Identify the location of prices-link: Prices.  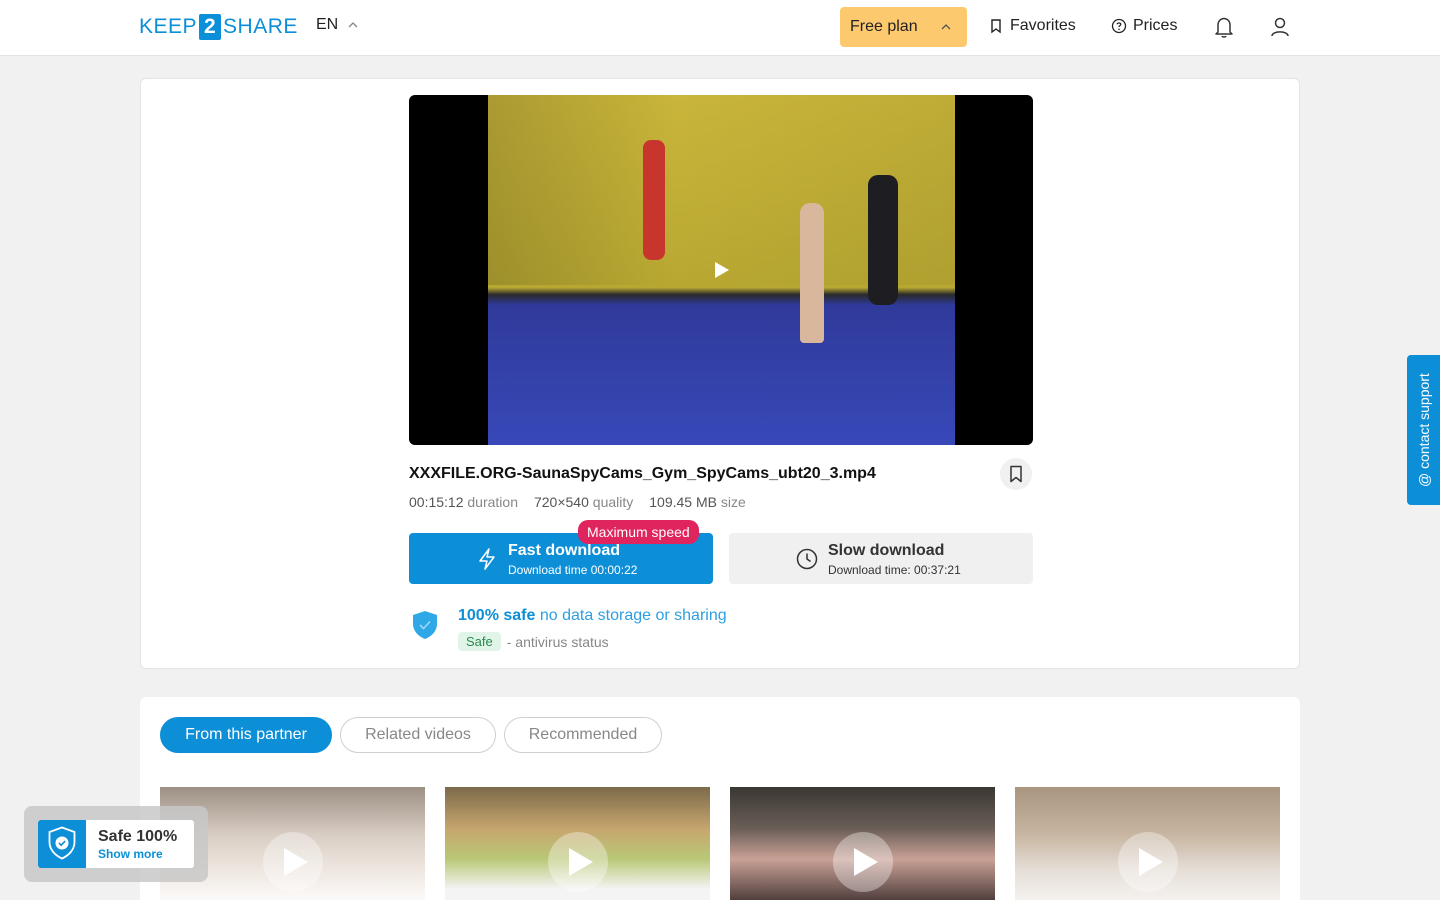
(1144, 26).